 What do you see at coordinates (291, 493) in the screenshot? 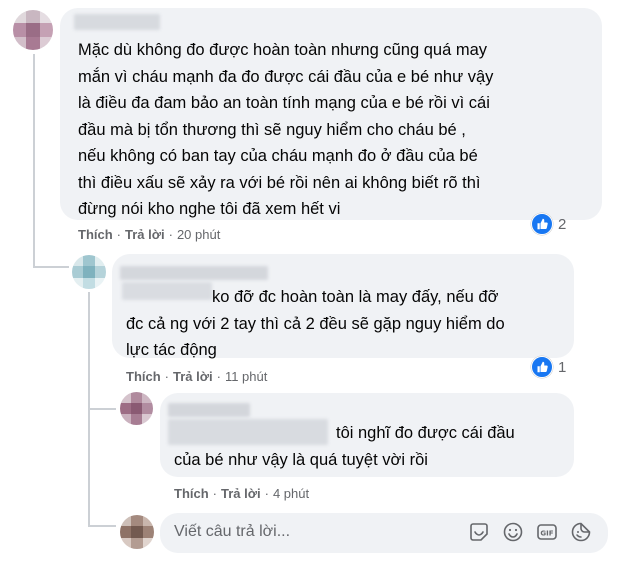
I see `timestamp: 4 phút` at bounding box center [291, 493].